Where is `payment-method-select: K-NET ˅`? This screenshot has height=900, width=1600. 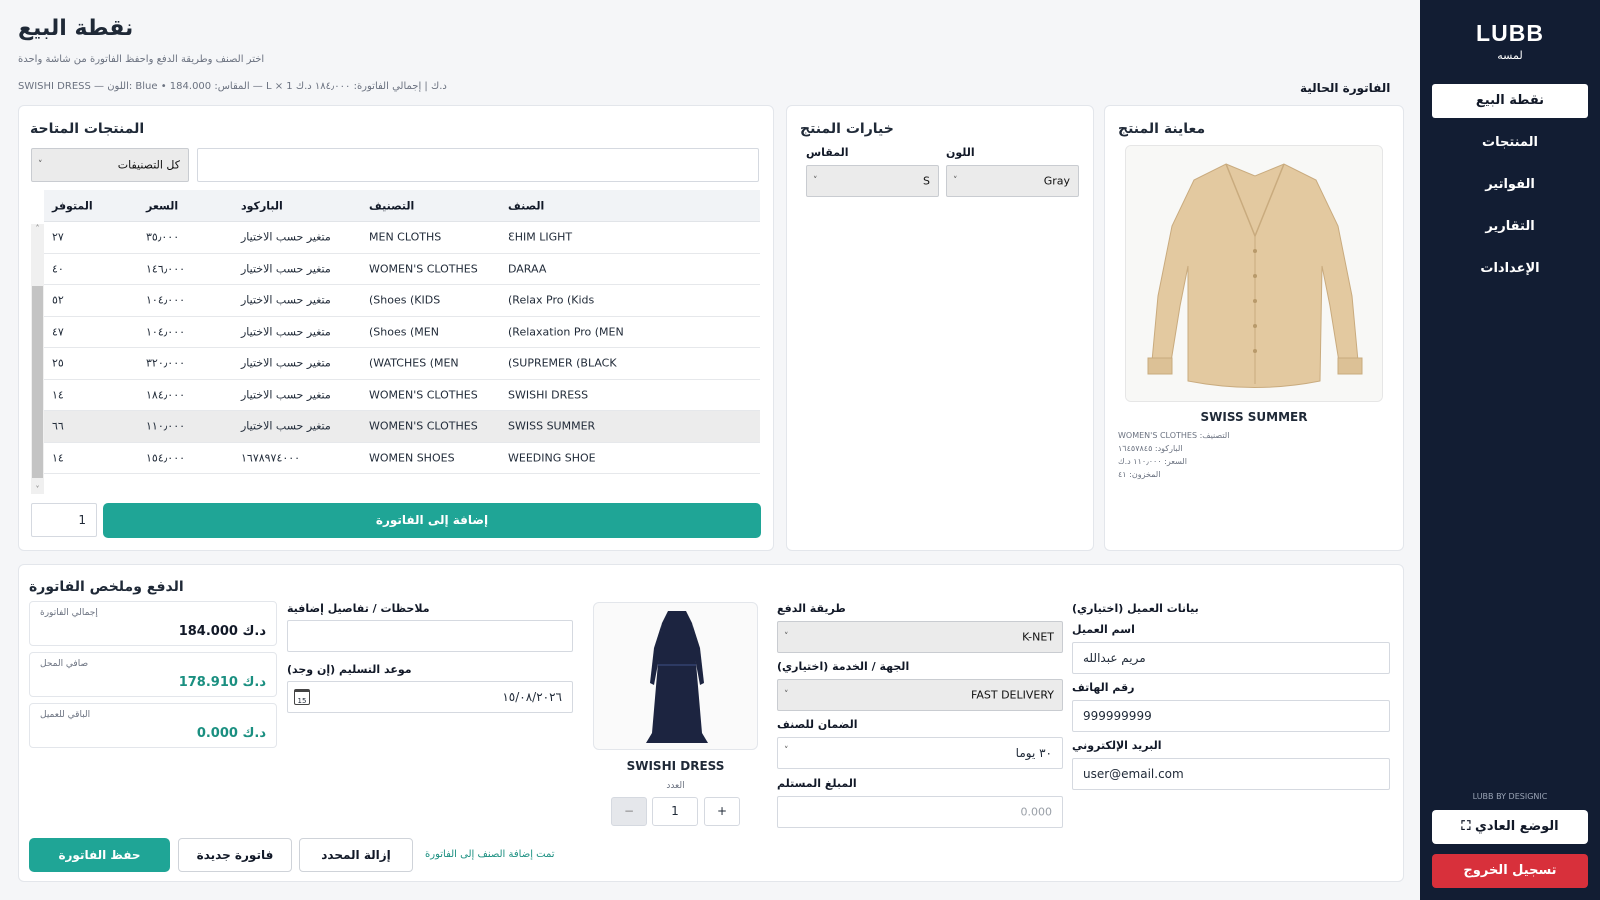 payment-method-select: K-NET ˅ is located at coordinates (920, 637).